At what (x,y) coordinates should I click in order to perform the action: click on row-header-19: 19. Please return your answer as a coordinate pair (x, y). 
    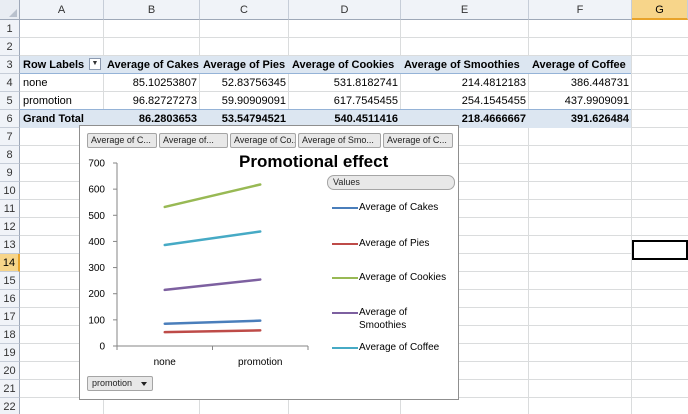
    Looking at the image, I should click on (10, 353).